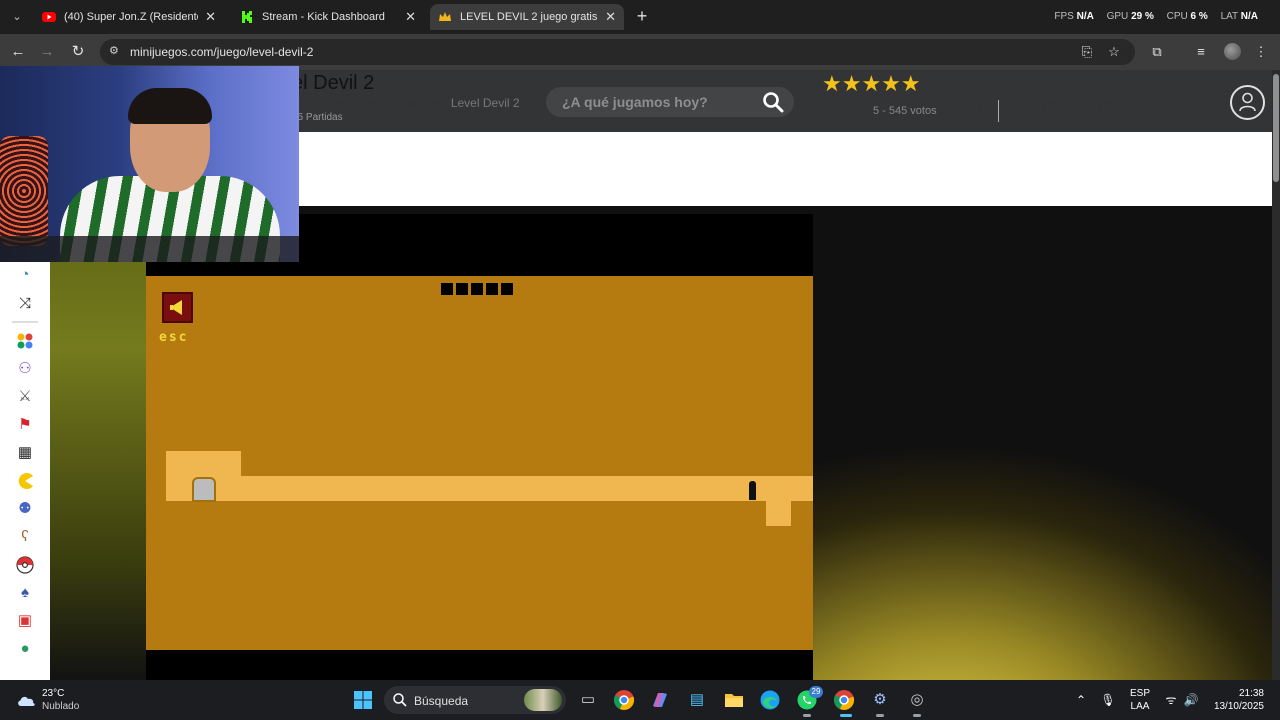 The height and width of the screenshot is (720, 1280). I want to click on level-indicators, so click(478, 288).